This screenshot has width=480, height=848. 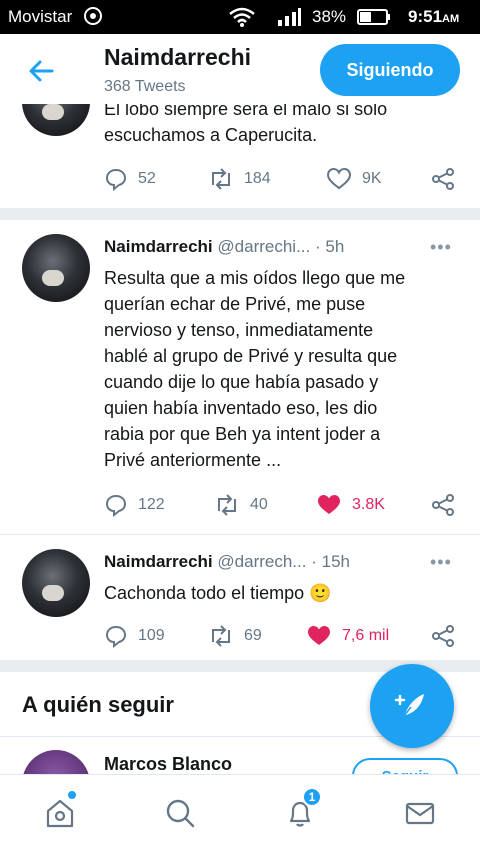 I want to click on profile-header: Naimdarrechi 368 Tweets Siguiendo, so click(x=240, y=69).